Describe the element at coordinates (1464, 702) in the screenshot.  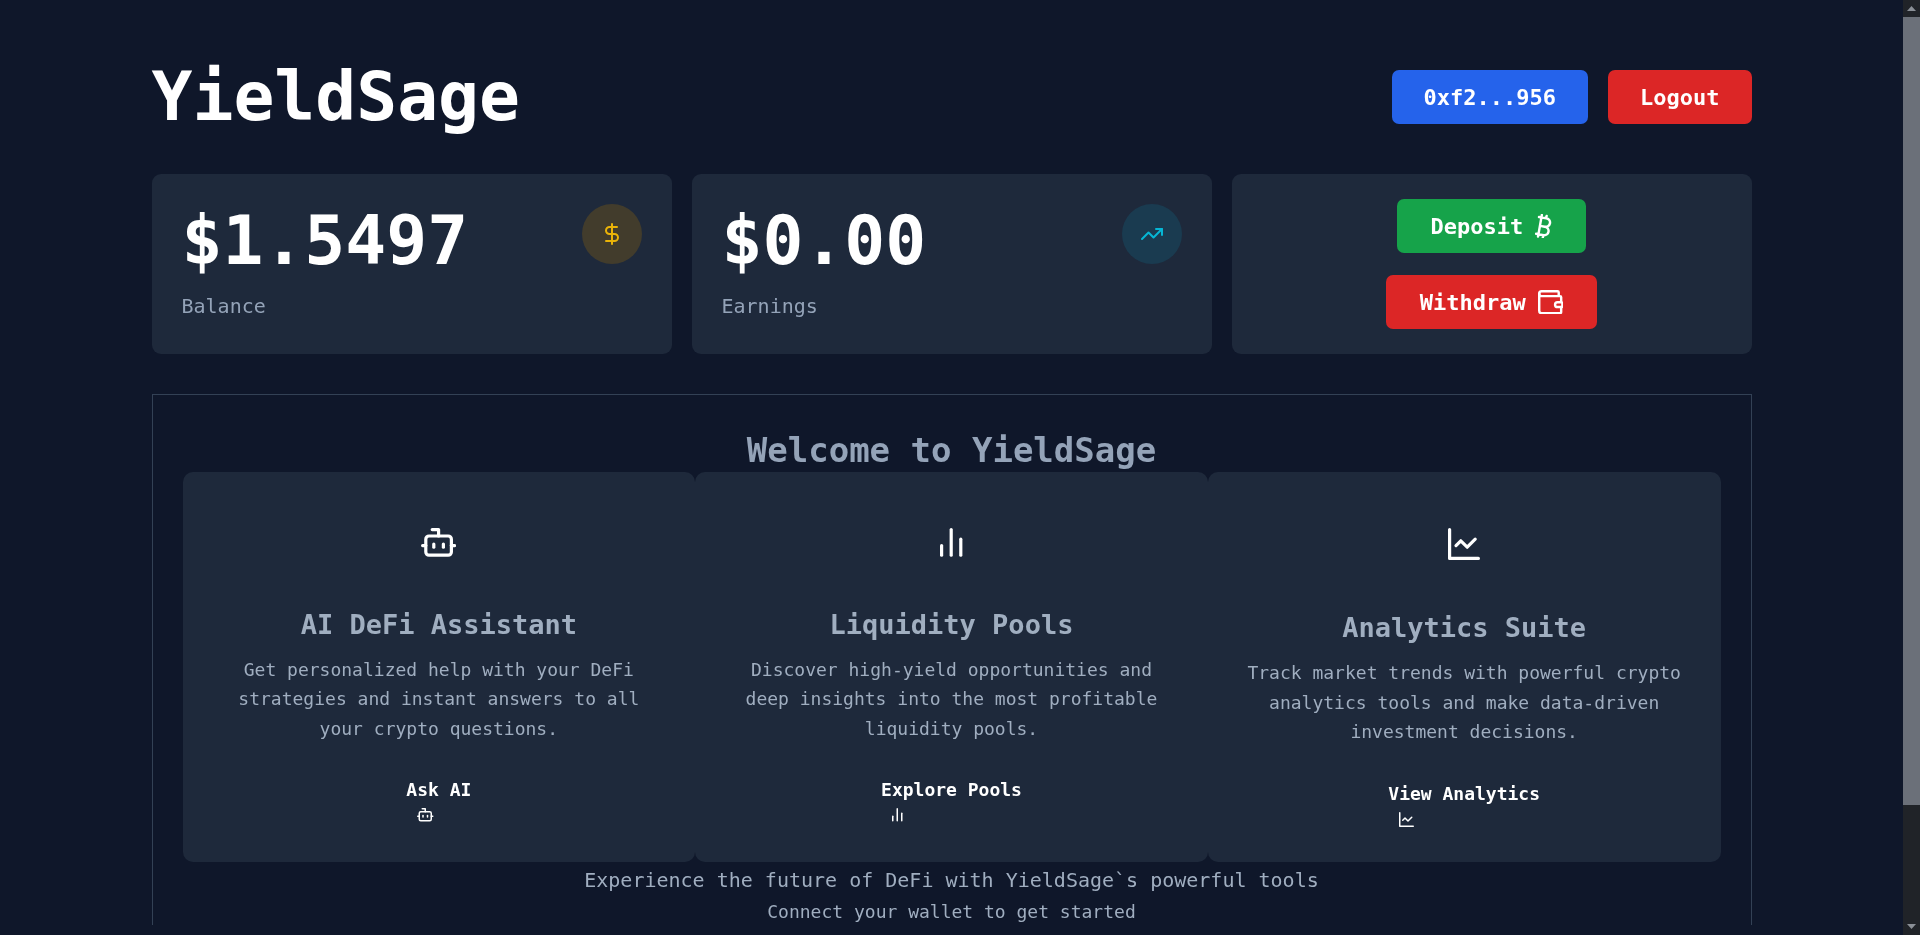
I see `feature-description: Track market trends with powerful crypto analytics tools and make data-driven investment decisions.` at that location.